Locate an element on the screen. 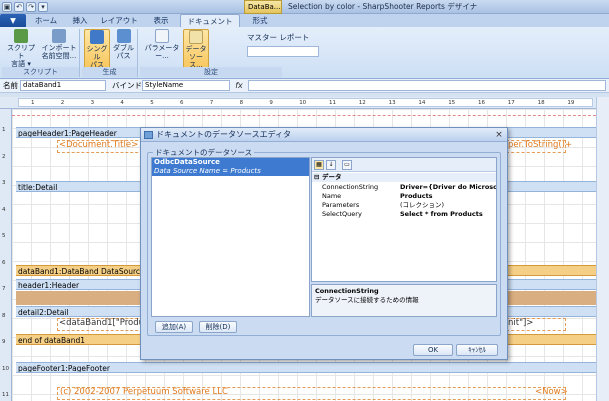  double-pass-icon is located at coordinates (123, 36).